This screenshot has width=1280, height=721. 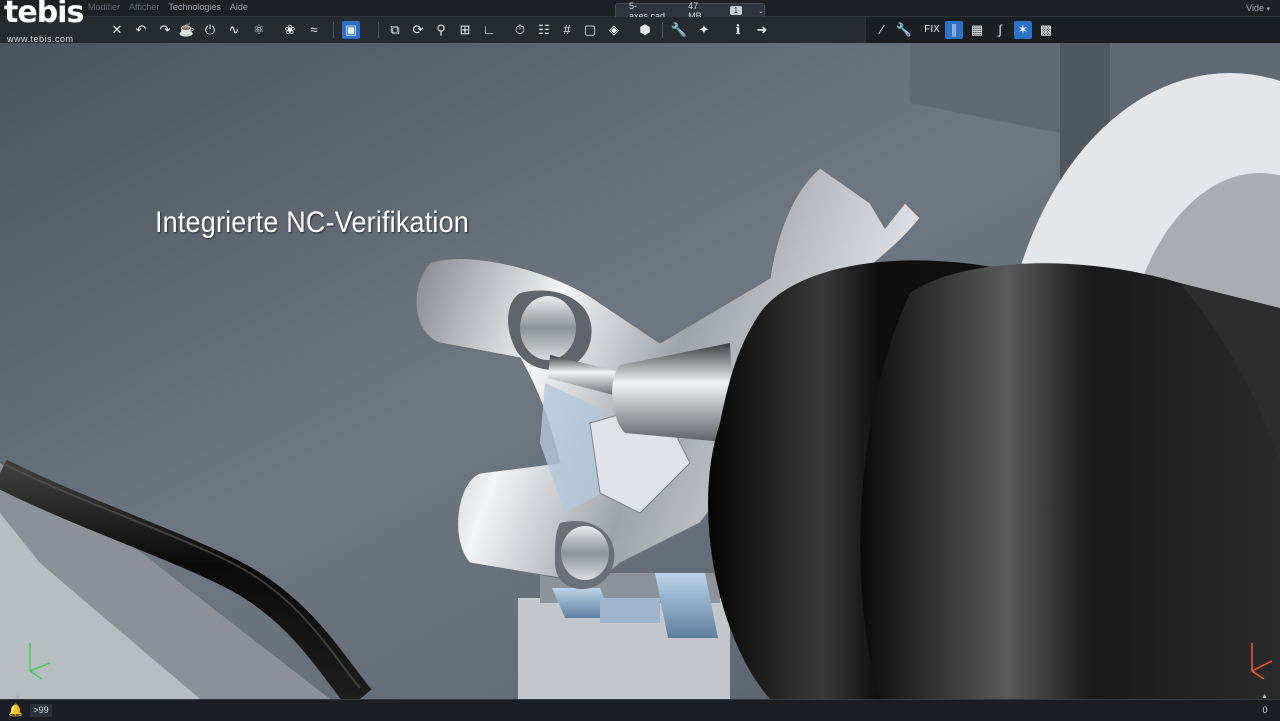 What do you see at coordinates (1046, 30) in the screenshot?
I see `machine-icon: ▩` at bounding box center [1046, 30].